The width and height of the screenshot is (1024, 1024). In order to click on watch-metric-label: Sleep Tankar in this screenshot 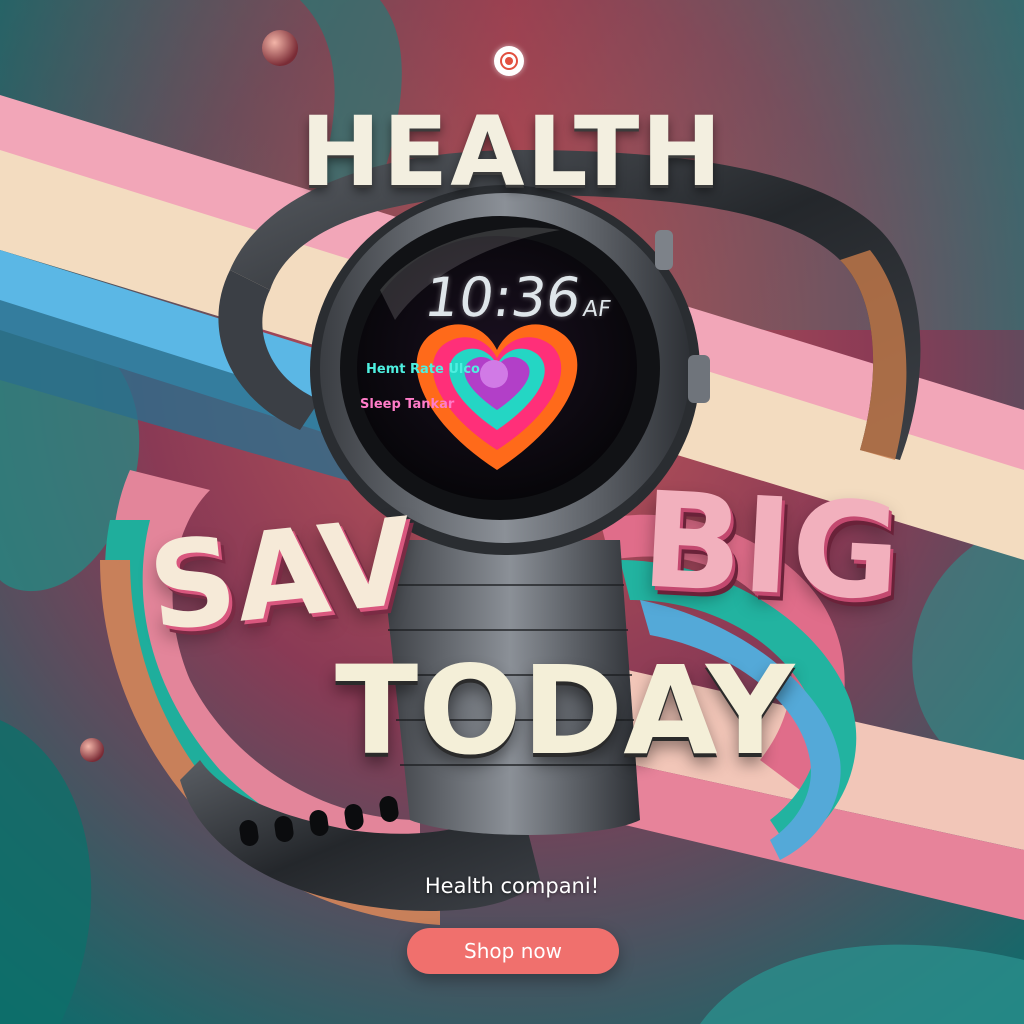, I will do `click(407, 404)`.